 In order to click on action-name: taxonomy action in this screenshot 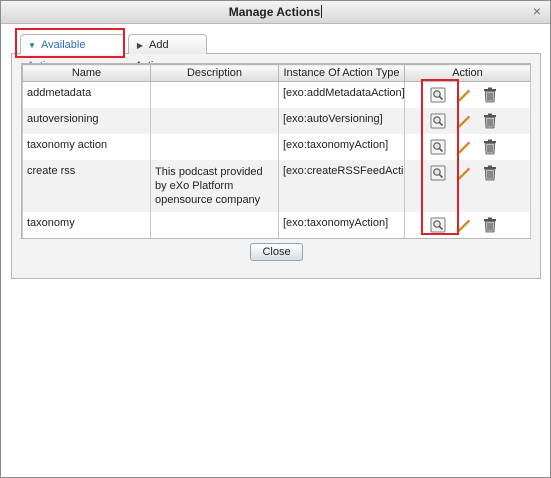, I will do `click(86, 147)`.